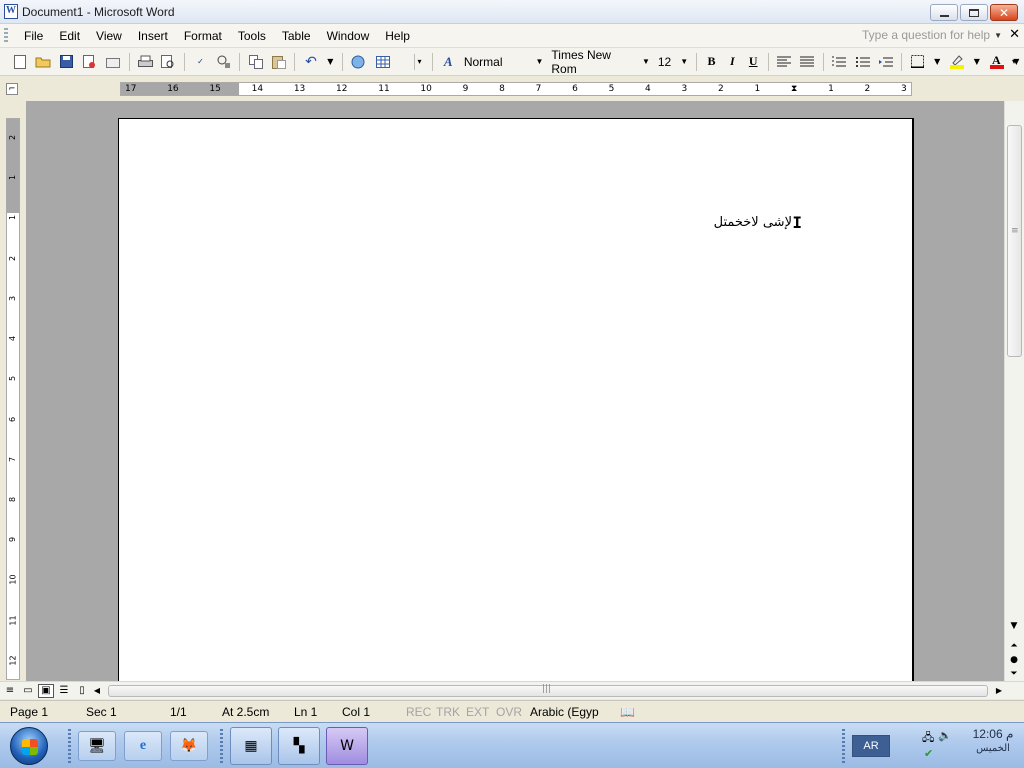  Describe the element at coordinates (839, 62) in the screenshot. I see `numbering-icon` at that location.